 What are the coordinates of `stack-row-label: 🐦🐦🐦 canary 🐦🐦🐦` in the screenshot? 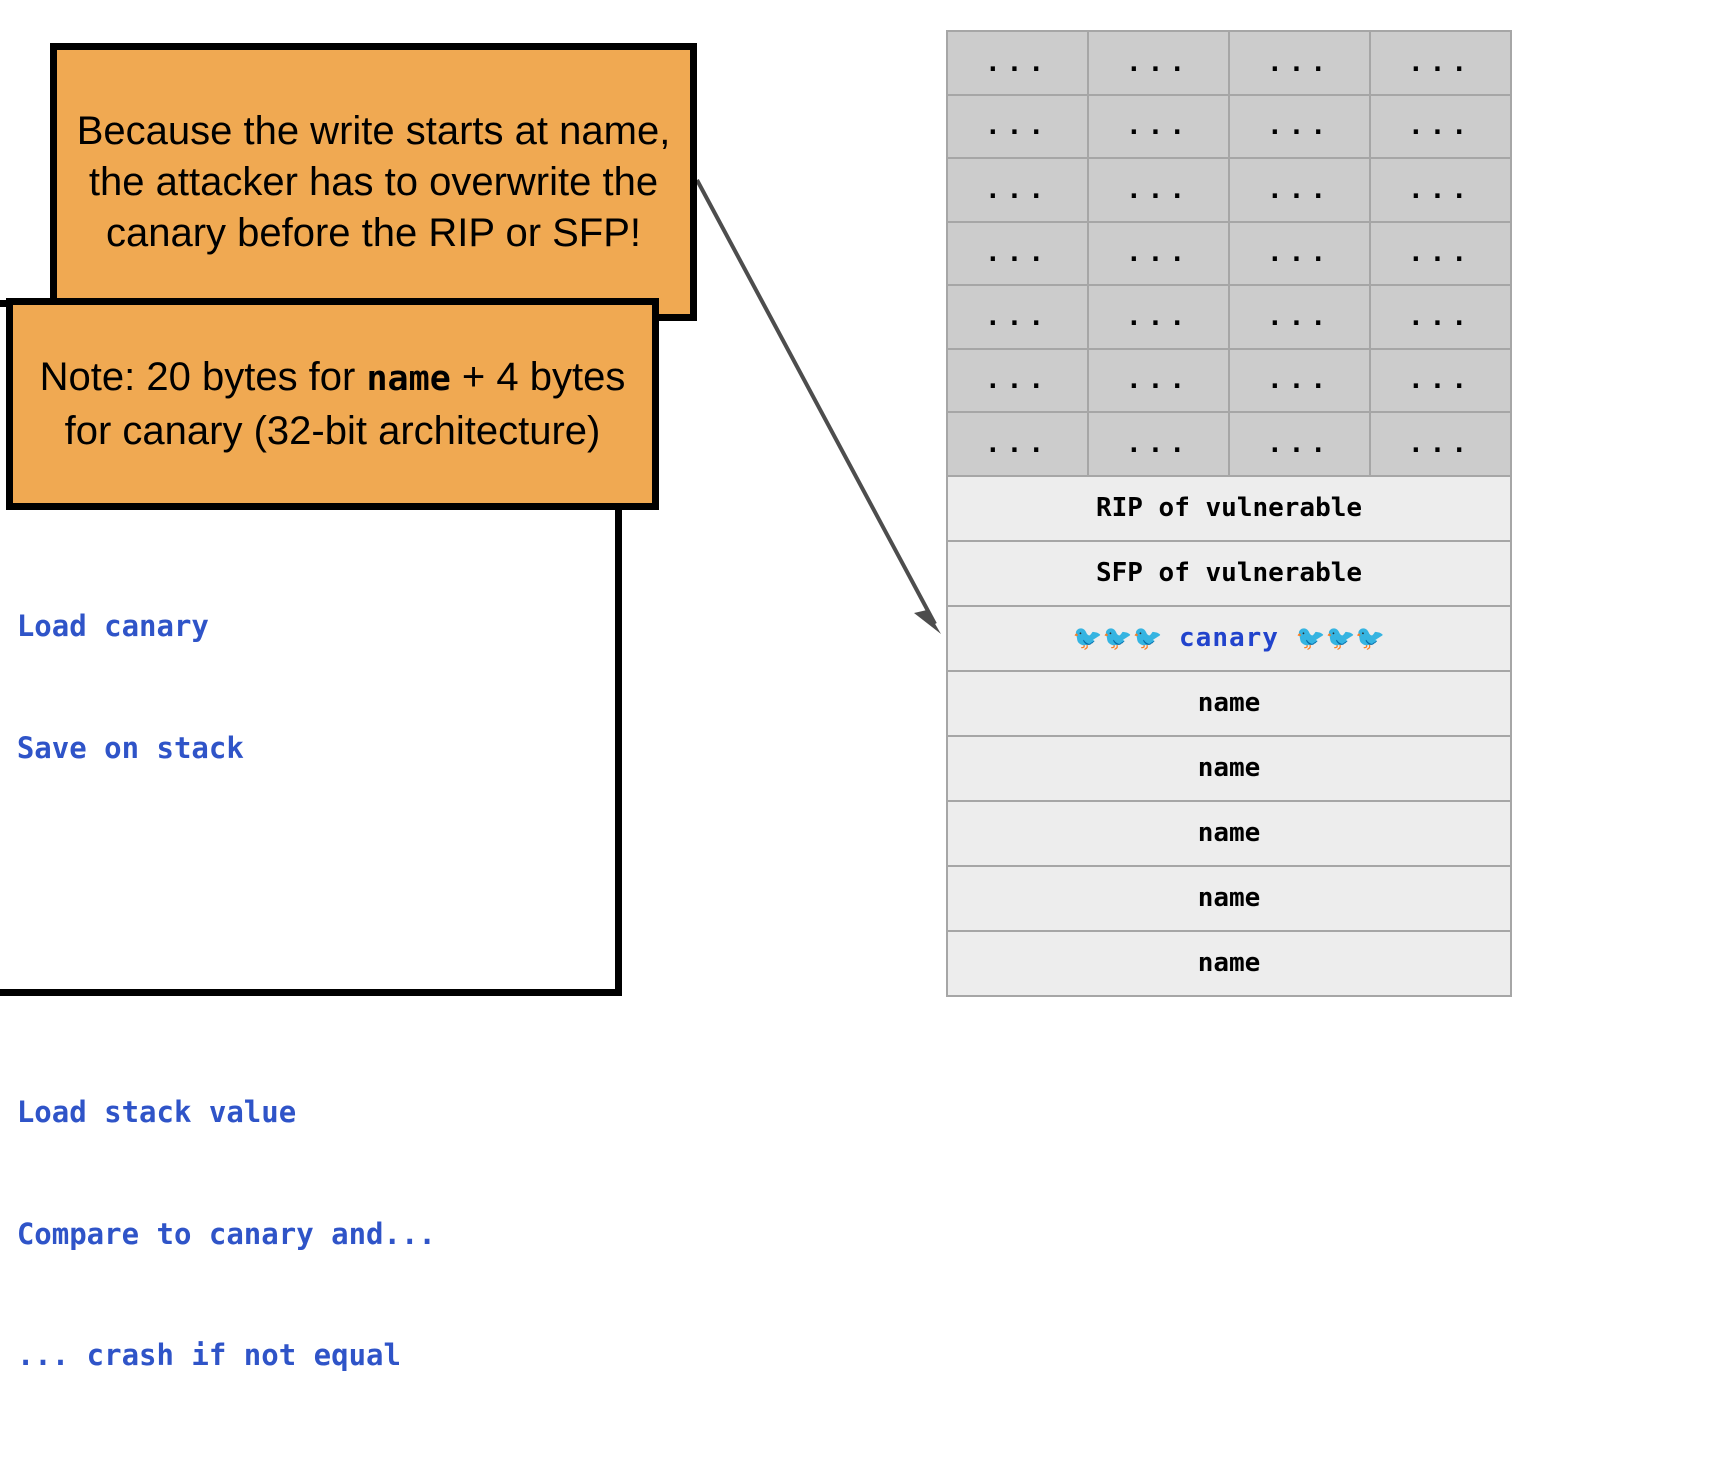 It's located at (1229, 638).